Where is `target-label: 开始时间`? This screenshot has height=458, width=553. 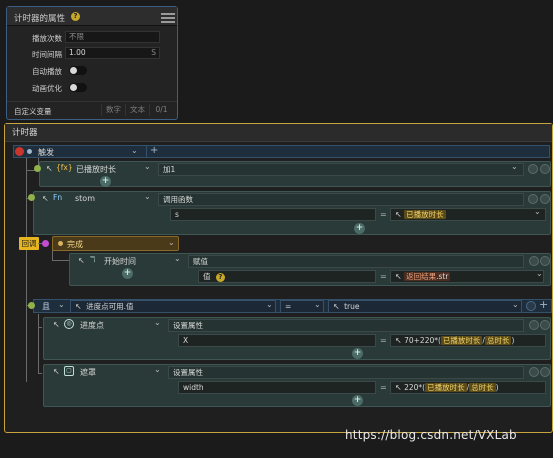
target-label: 开始时间 is located at coordinates (120, 261).